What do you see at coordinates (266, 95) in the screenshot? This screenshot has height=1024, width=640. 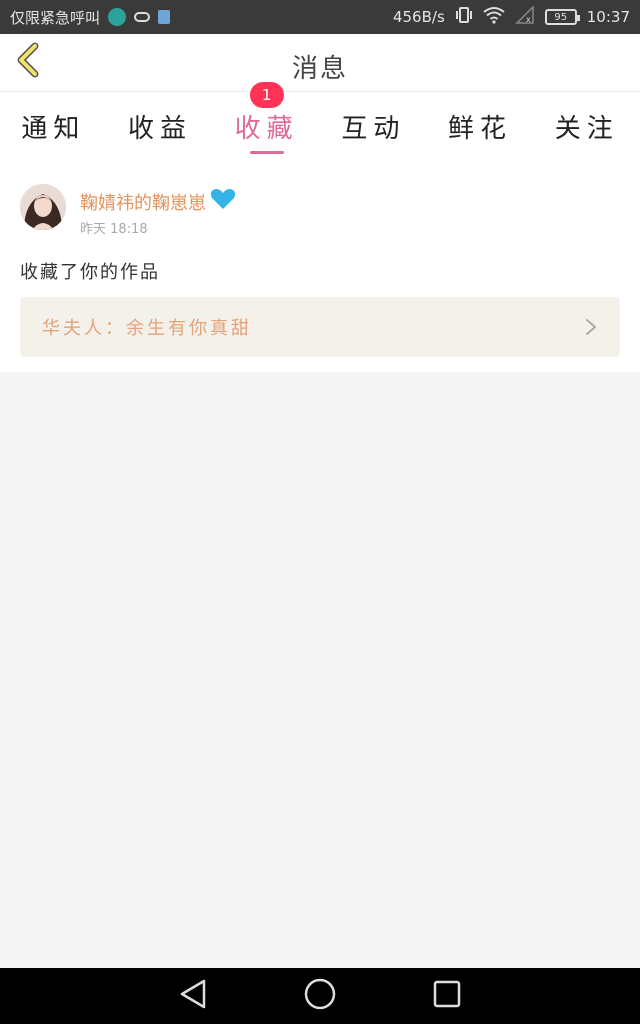 I see `unread-badge: 1` at bounding box center [266, 95].